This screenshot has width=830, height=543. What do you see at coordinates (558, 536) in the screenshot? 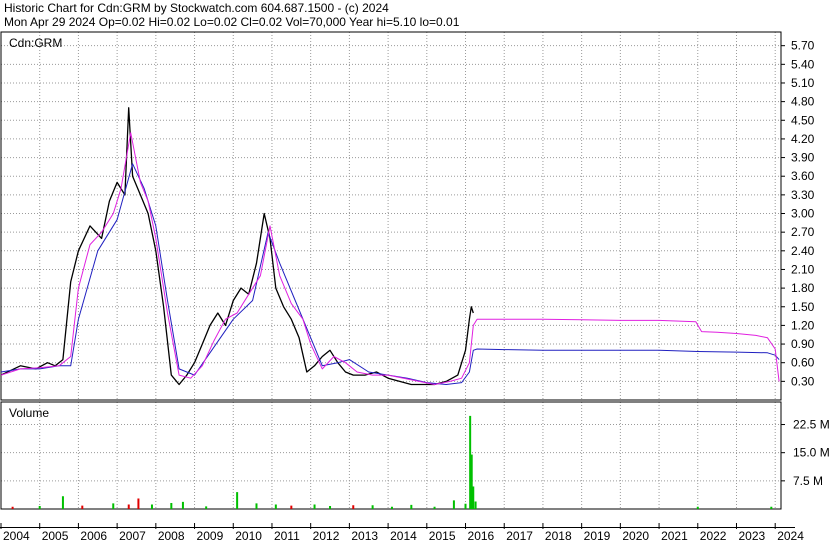
I see `x-tick-label: 2018` at bounding box center [558, 536].